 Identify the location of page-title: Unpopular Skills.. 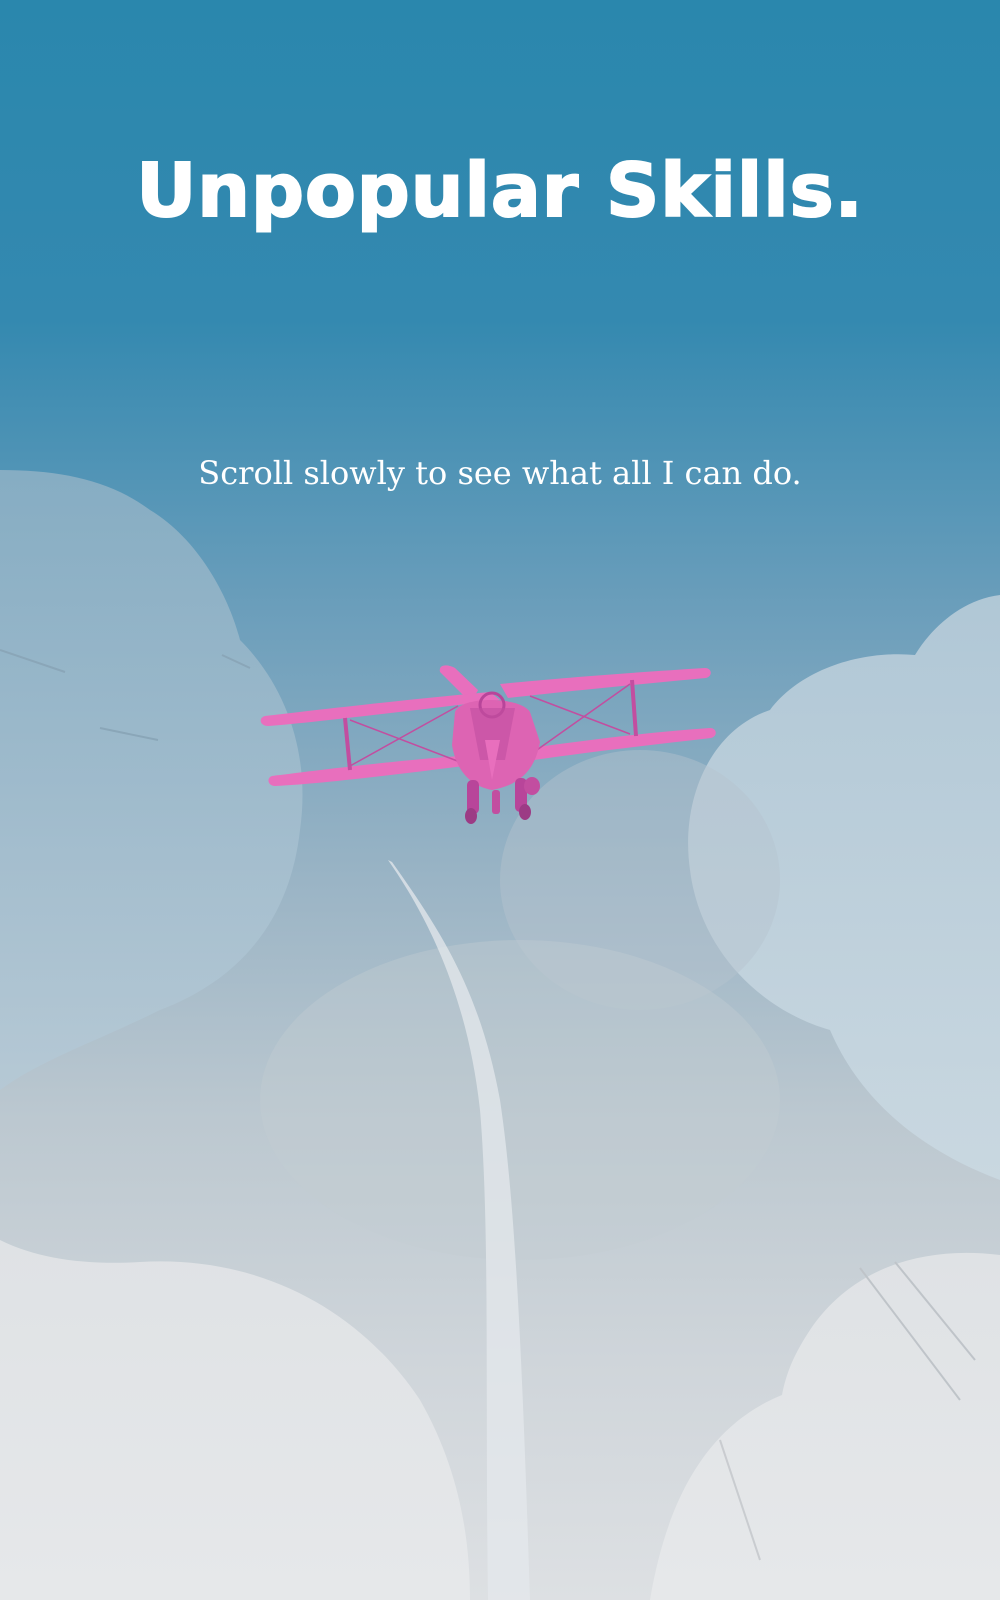
(499, 191).